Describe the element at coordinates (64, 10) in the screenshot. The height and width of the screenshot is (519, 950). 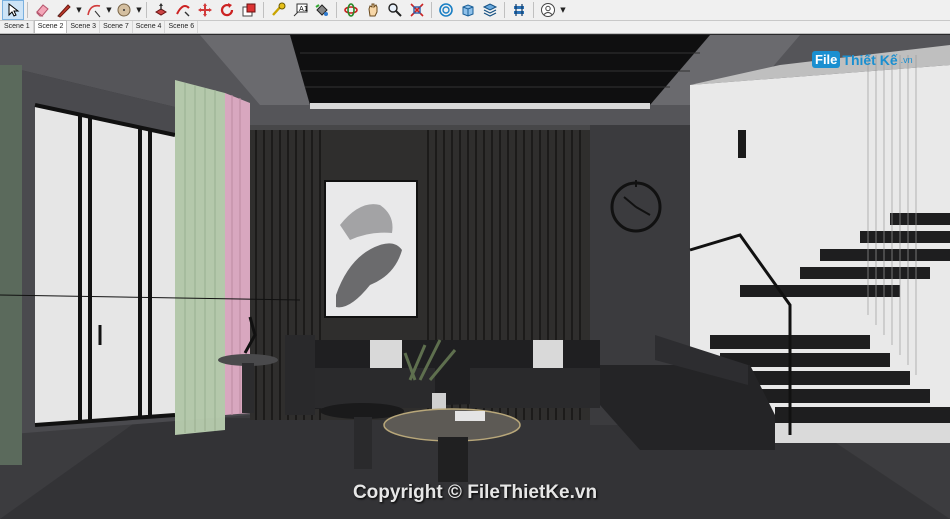
I see `pencil-line-icon` at that location.